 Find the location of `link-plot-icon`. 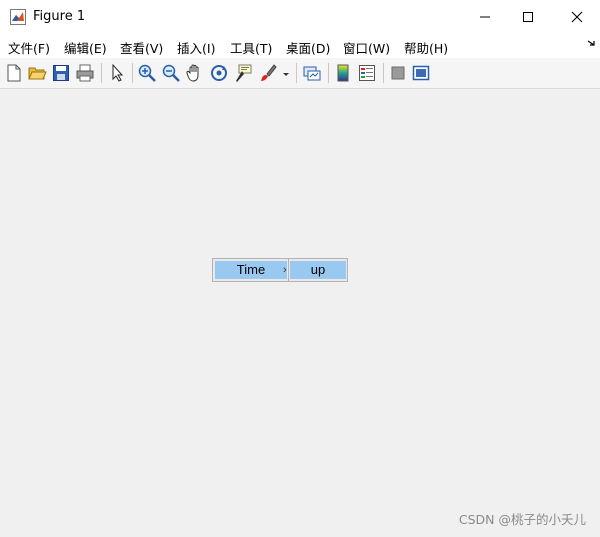

link-plot-icon is located at coordinates (312, 73).